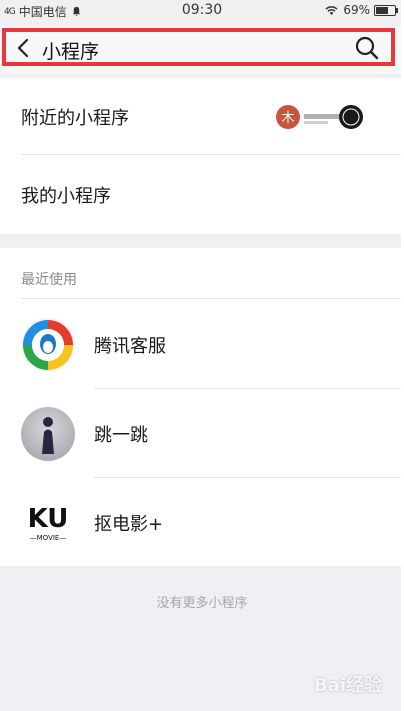 This screenshot has height=711, width=404. What do you see at coordinates (386, 10) in the screenshot?
I see `battery-icon` at bounding box center [386, 10].